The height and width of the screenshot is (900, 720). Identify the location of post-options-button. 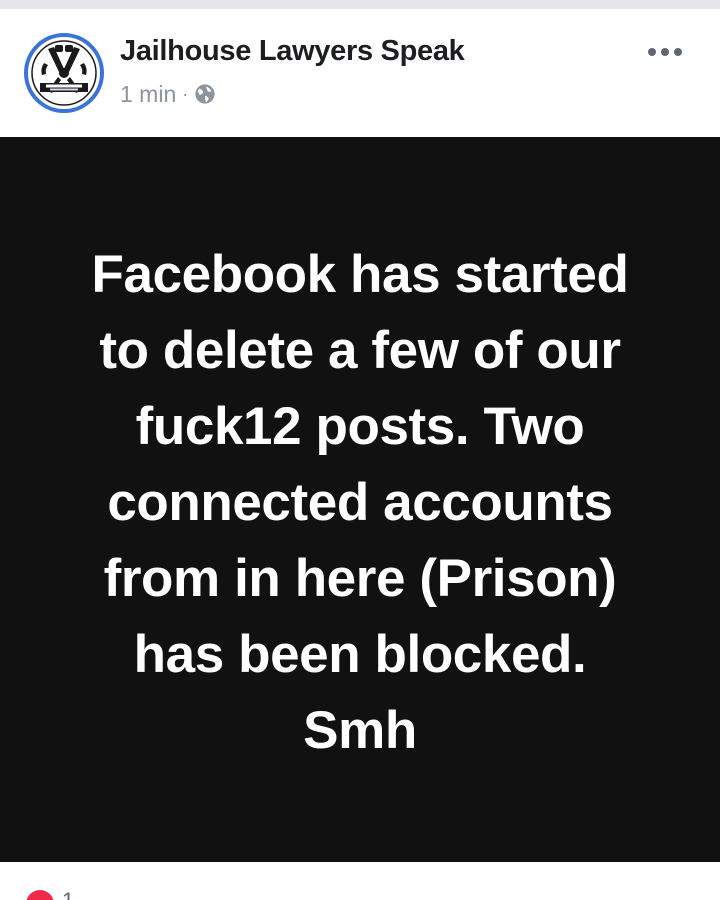
(665, 52).